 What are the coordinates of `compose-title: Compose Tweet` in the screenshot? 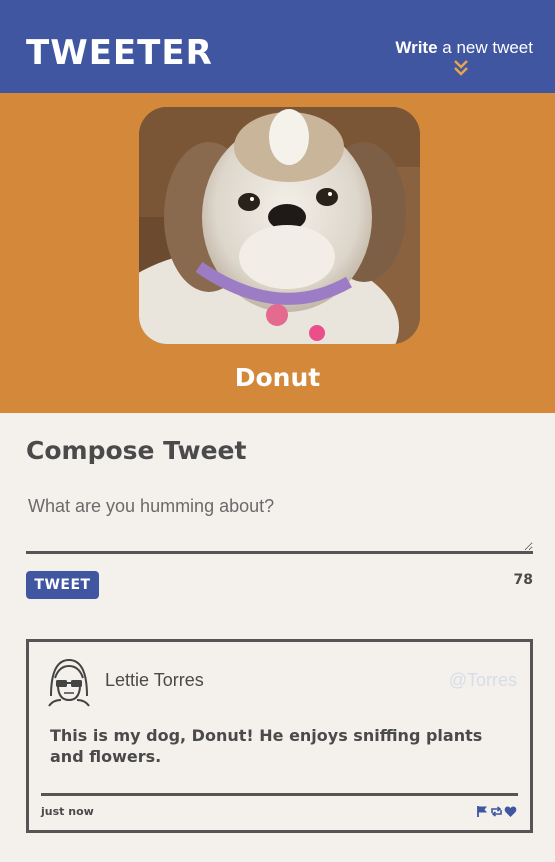 It's located at (136, 450).